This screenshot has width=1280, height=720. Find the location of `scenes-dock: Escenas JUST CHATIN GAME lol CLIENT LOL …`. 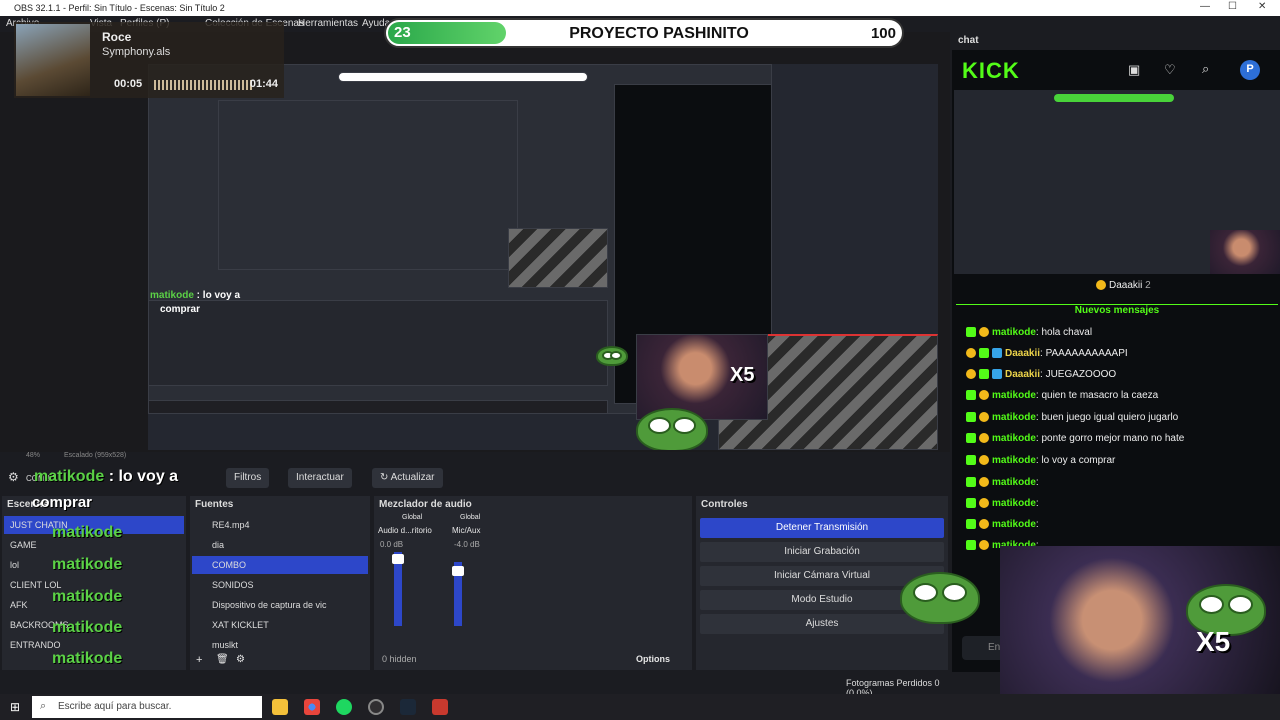

scenes-dock: Escenas JUST CHATIN GAME lol CLIENT LOL … is located at coordinates (94, 583).